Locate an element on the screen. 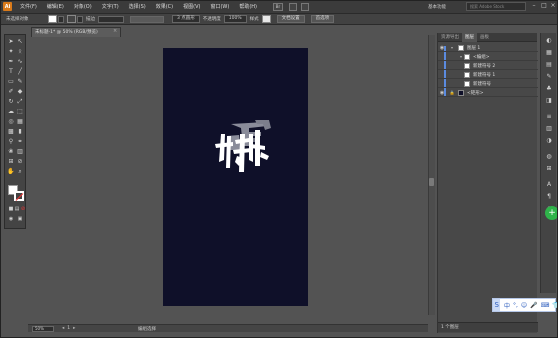 The width and height of the screenshot is (558, 338). eyedropper-icon: ⚲ is located at coordinates (11, 142).